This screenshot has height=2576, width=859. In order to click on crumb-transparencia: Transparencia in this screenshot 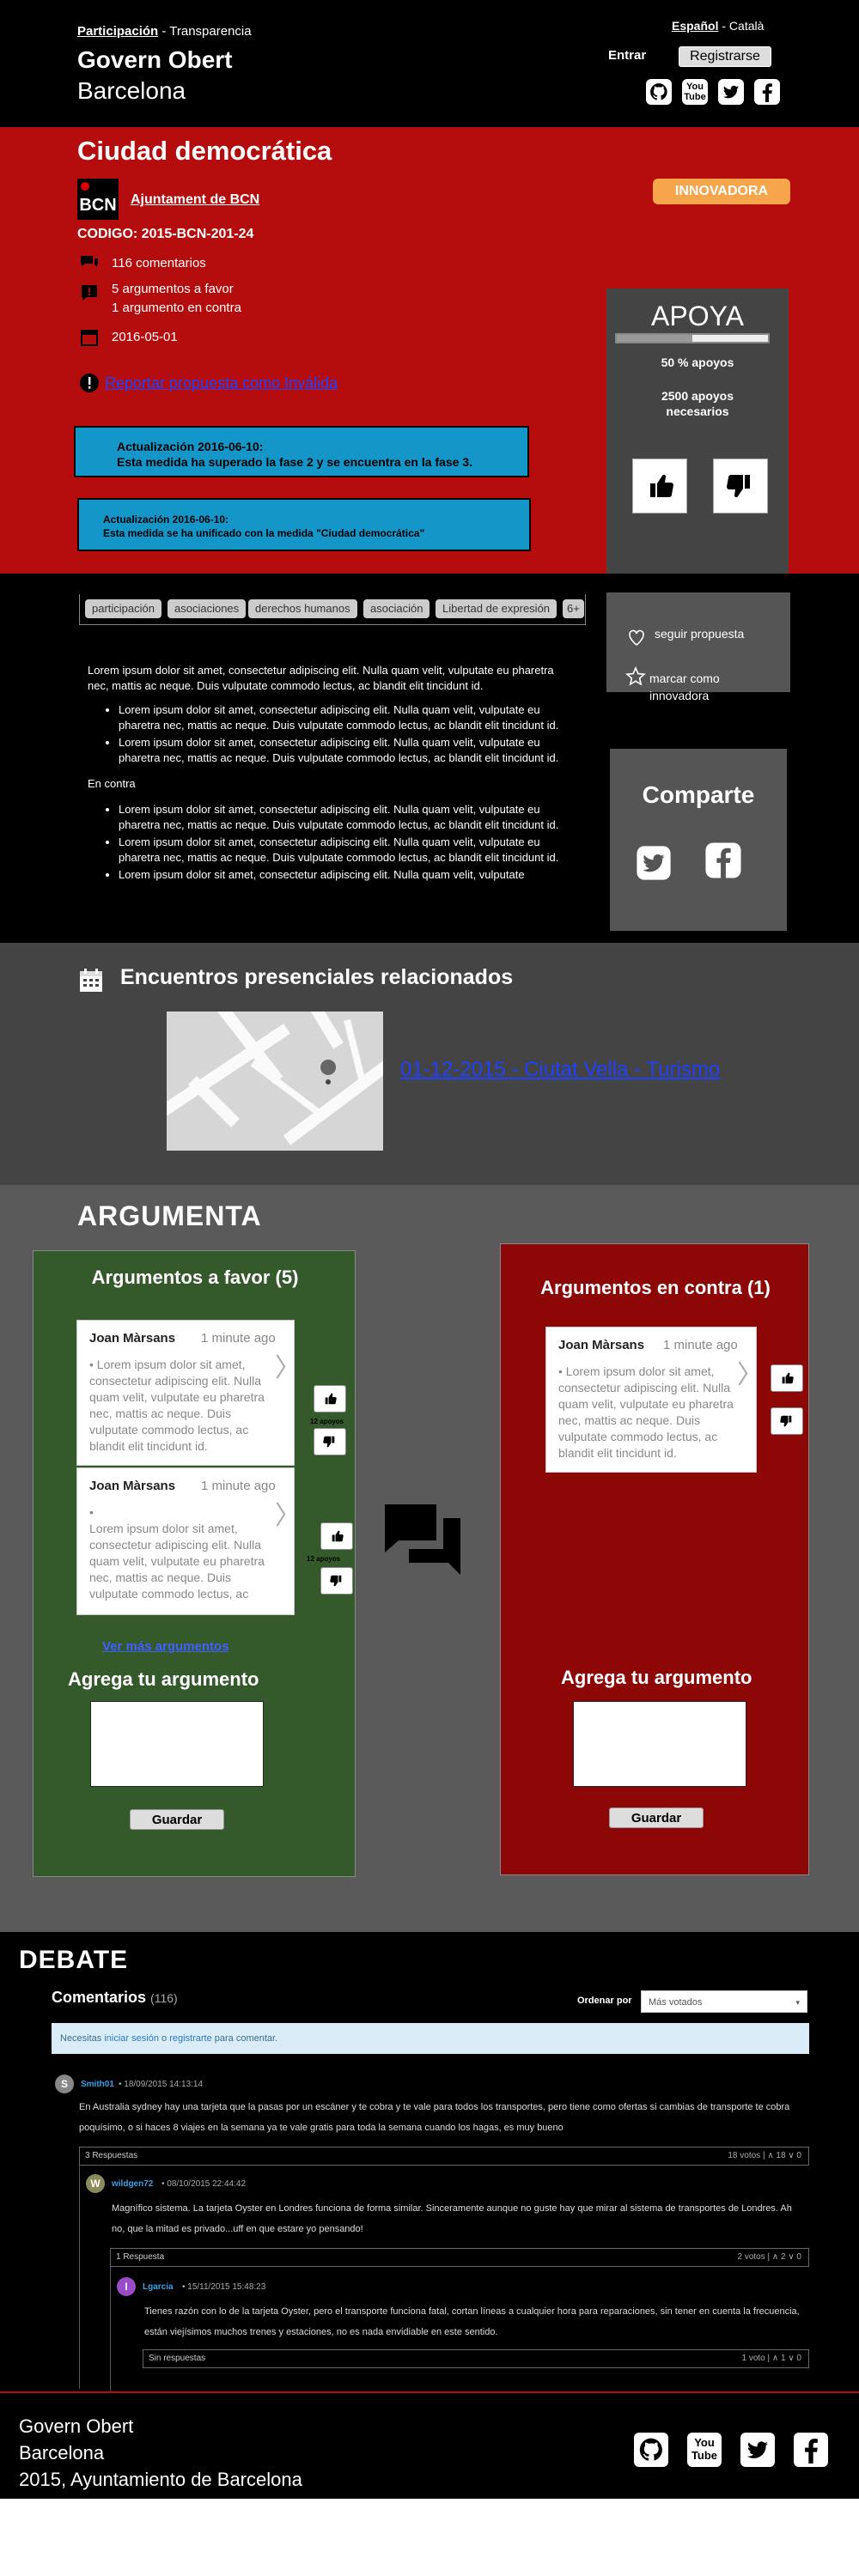, I will do `click(210, 32)`.